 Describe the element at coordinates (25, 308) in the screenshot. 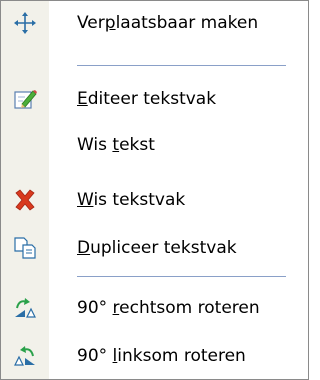

I see `rotate-clockwise-icon` at that location.